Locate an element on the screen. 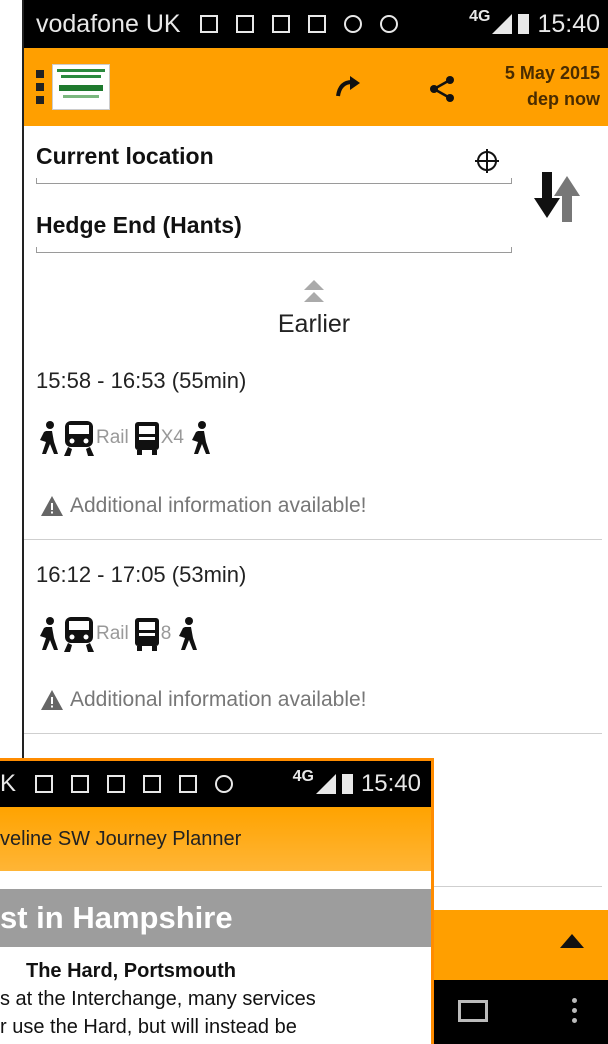  journey-modes: Rail 8 is located at coordinates (118, 634).